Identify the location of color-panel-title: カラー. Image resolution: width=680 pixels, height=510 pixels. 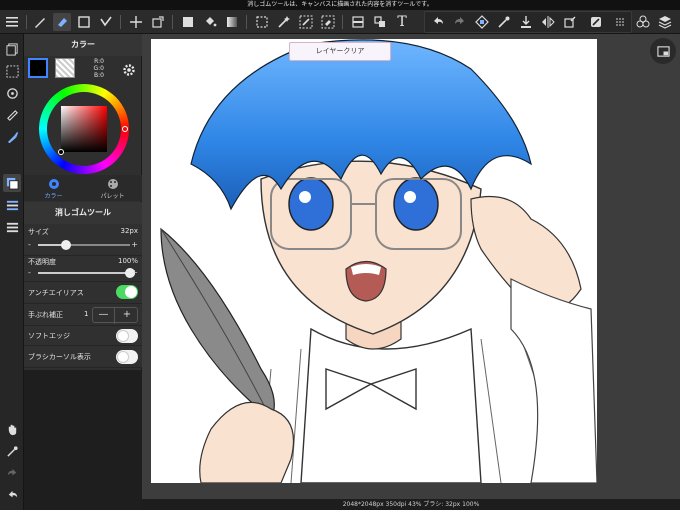
(83, 45).